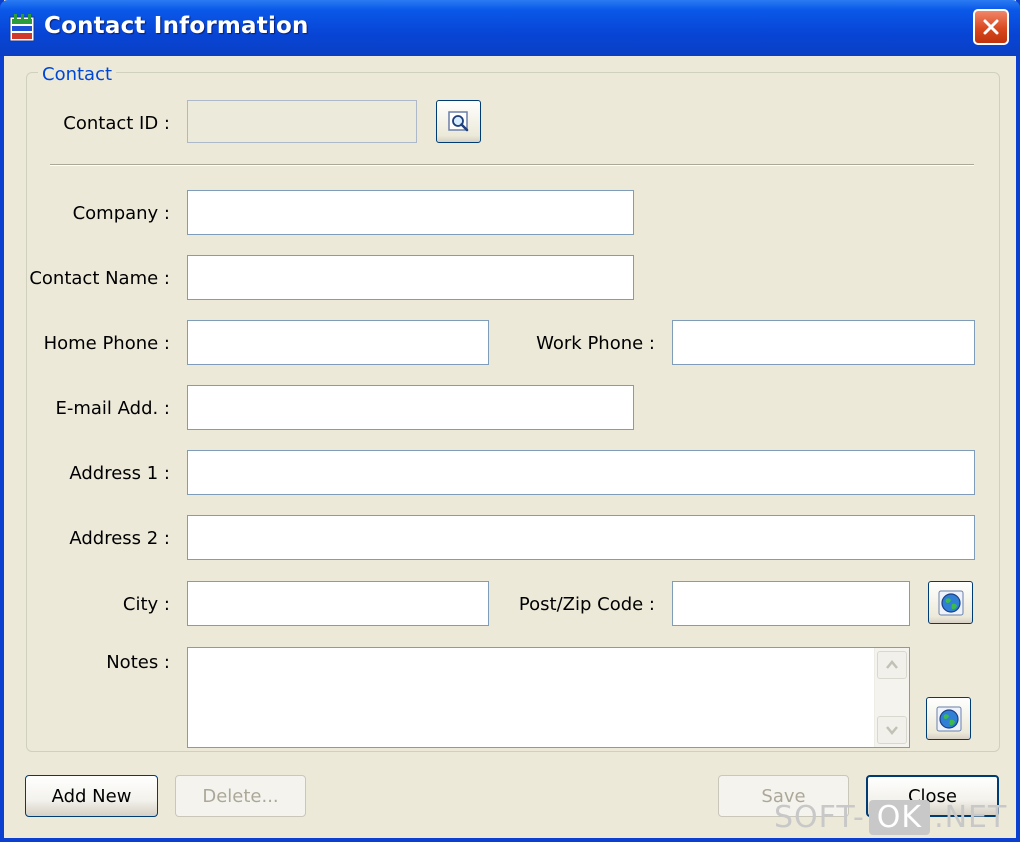 The height and width of the screenshot is (842, 1020). What do you see at coordinates (581, 472) in the screenshot?
I see `address1-input` at bounding box center [581, 472].